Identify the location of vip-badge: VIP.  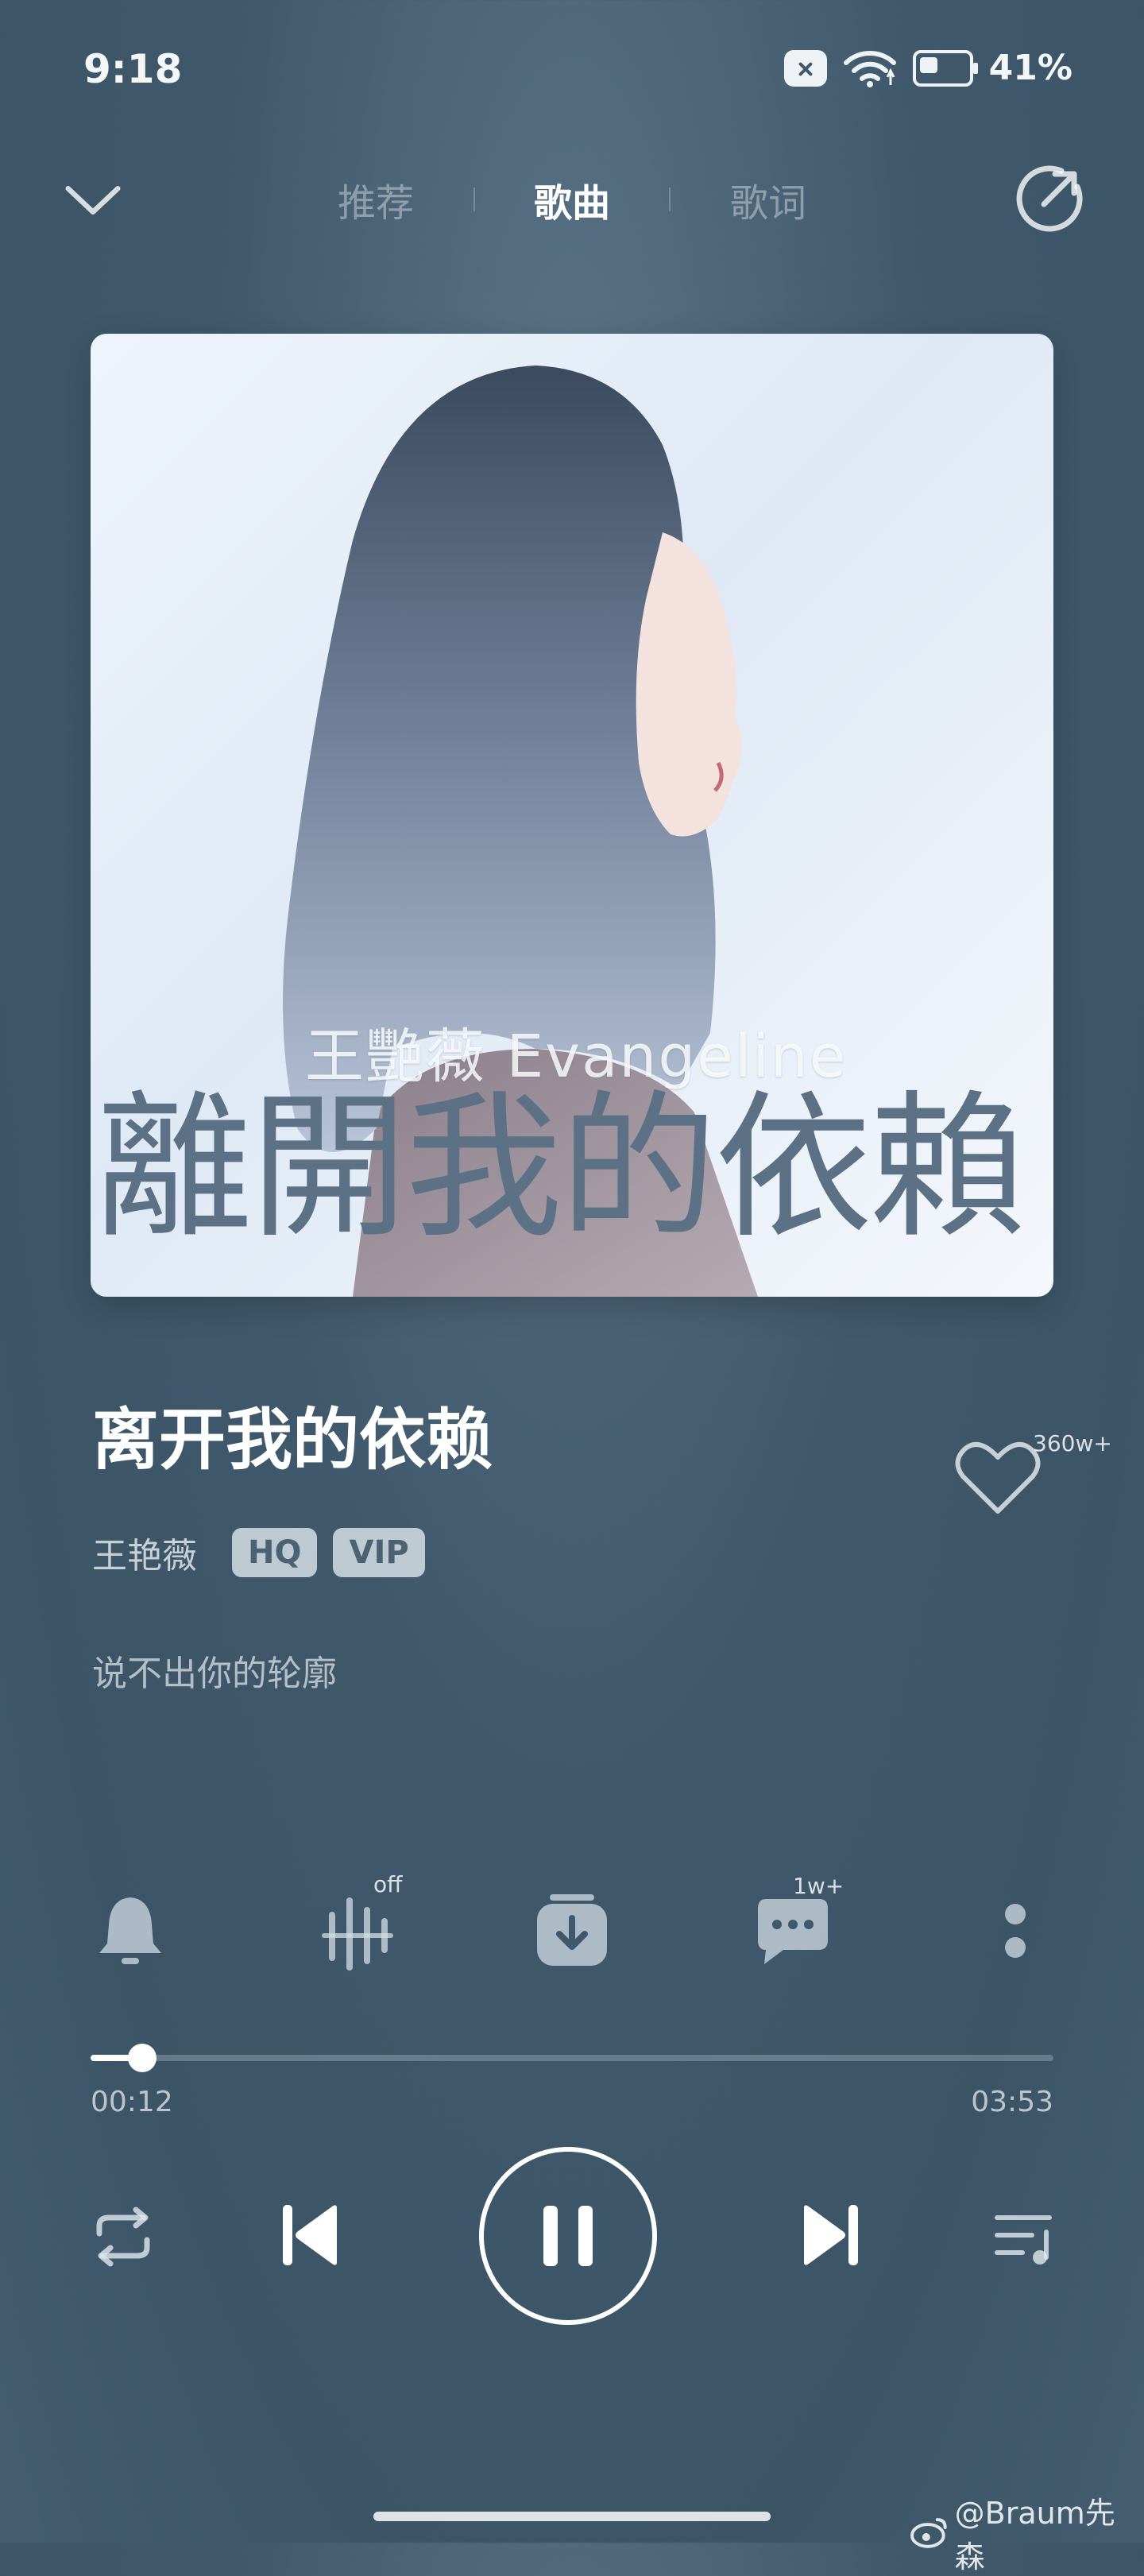
(379, 1552).